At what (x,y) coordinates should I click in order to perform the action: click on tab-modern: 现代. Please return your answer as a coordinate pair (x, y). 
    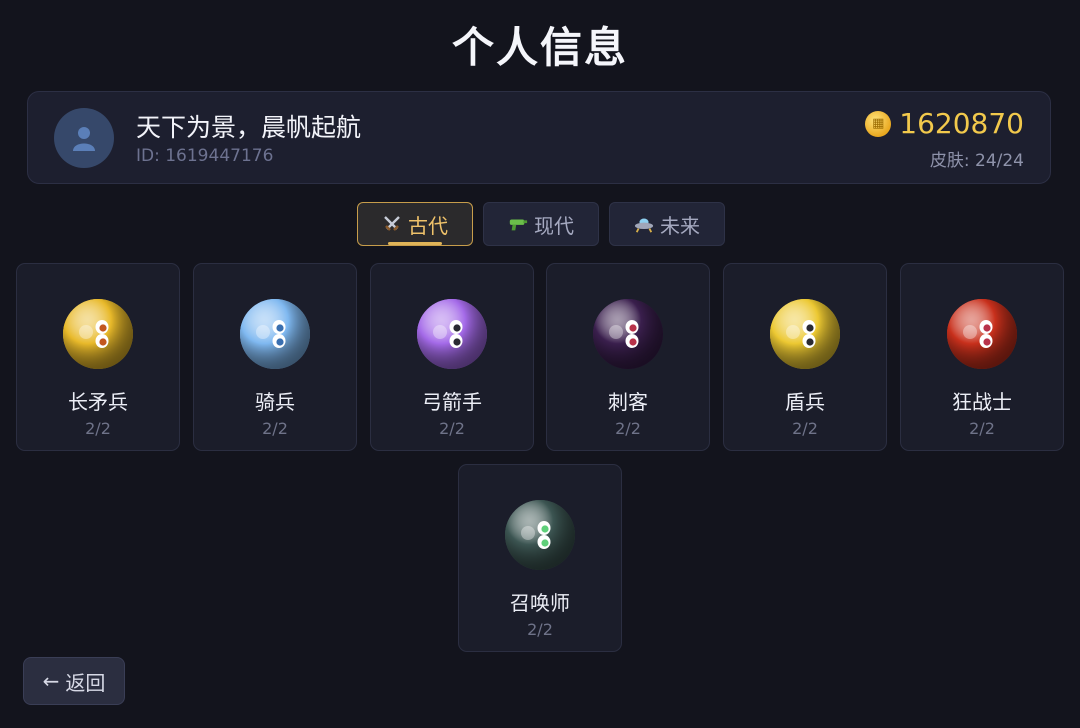
    Looking at the image, I should click on (541, 224).